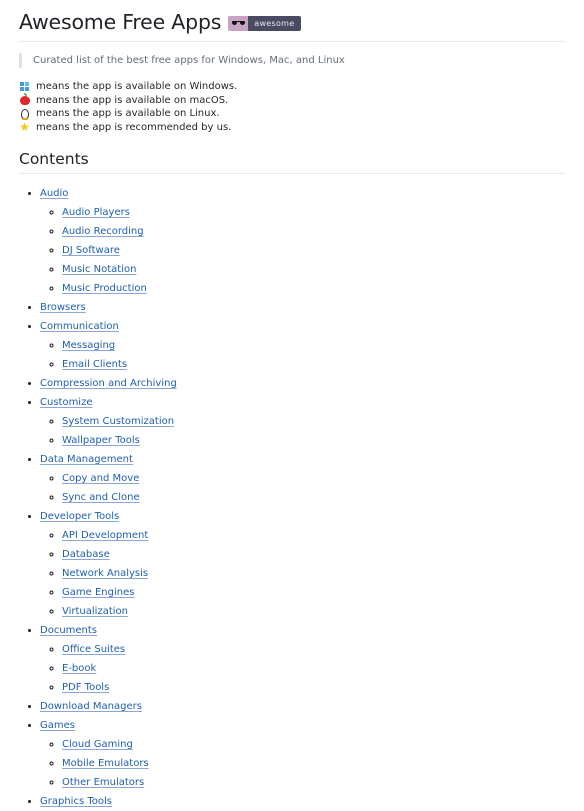  I want to click on legend-text: means the app is available on Linux., so click(128, 113).